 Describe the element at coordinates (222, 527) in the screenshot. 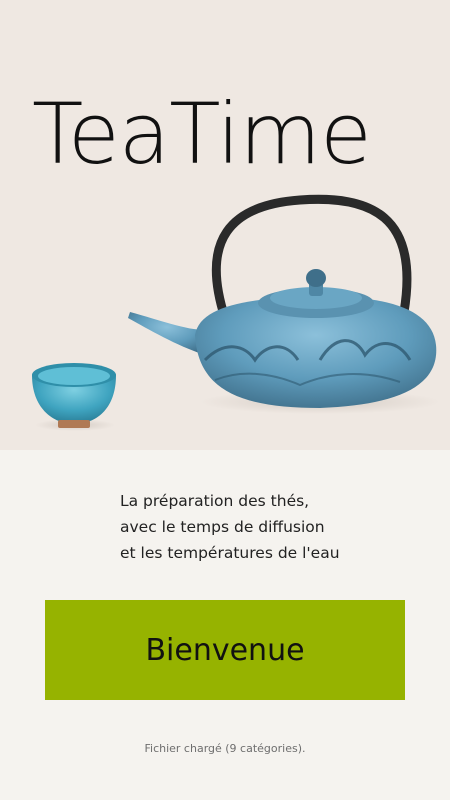

I see `description-line: avec le temps de diffusion` at that location.